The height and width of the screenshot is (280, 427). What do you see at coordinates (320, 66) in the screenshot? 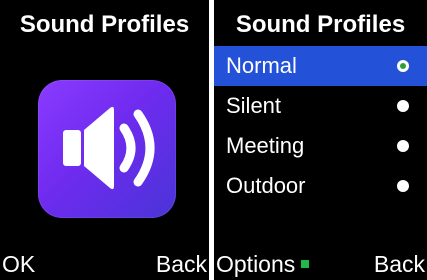
I see `profile-item-normal: Normal` at bounding box center [320, 66].